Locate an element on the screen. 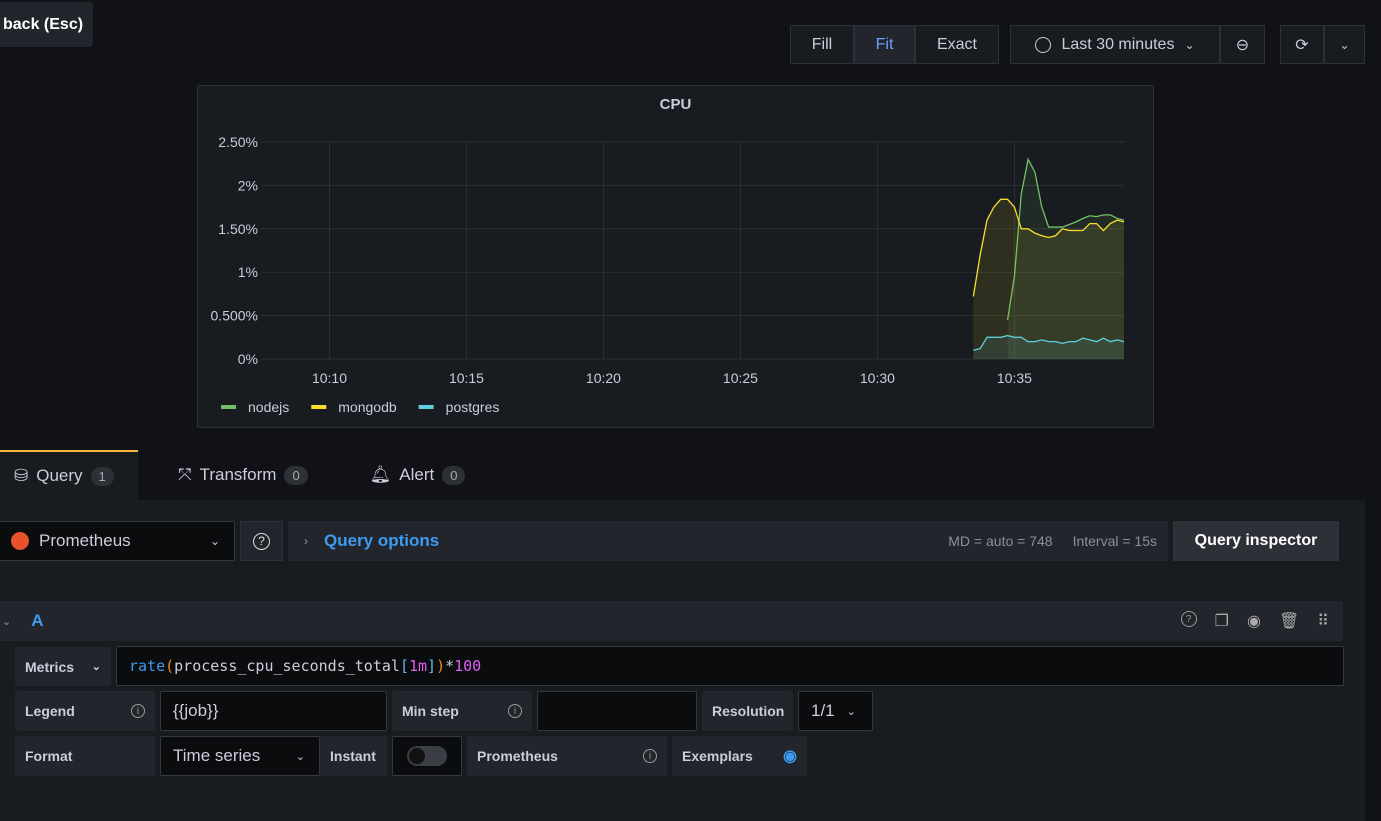 This screenshot has height=821, width=1381. metrics-label: Metrics is located at coordinates (50, 666).